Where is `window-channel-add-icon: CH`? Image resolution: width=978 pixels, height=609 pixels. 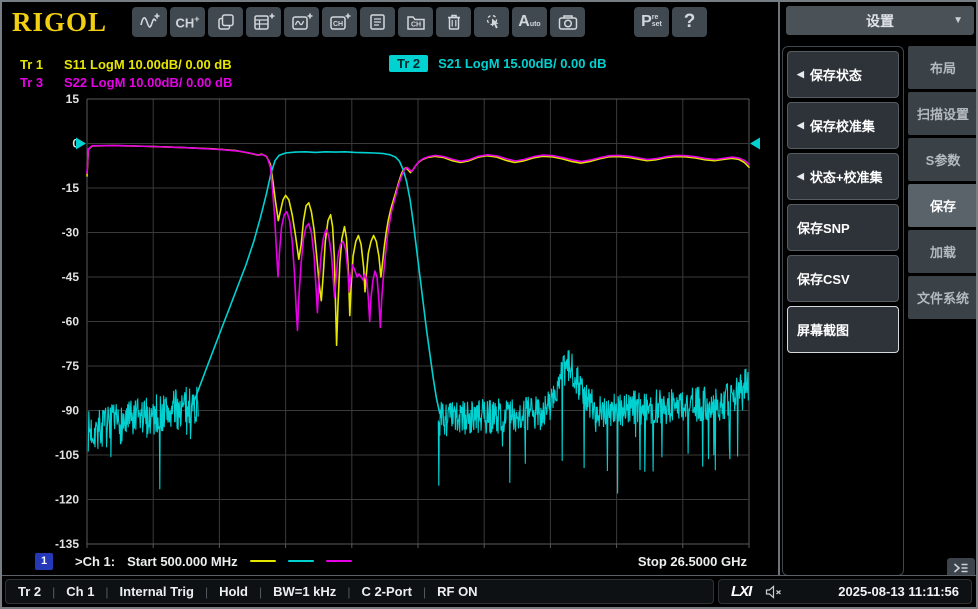
window-channel-add-icon: CH is located at coordinates (339, 21).